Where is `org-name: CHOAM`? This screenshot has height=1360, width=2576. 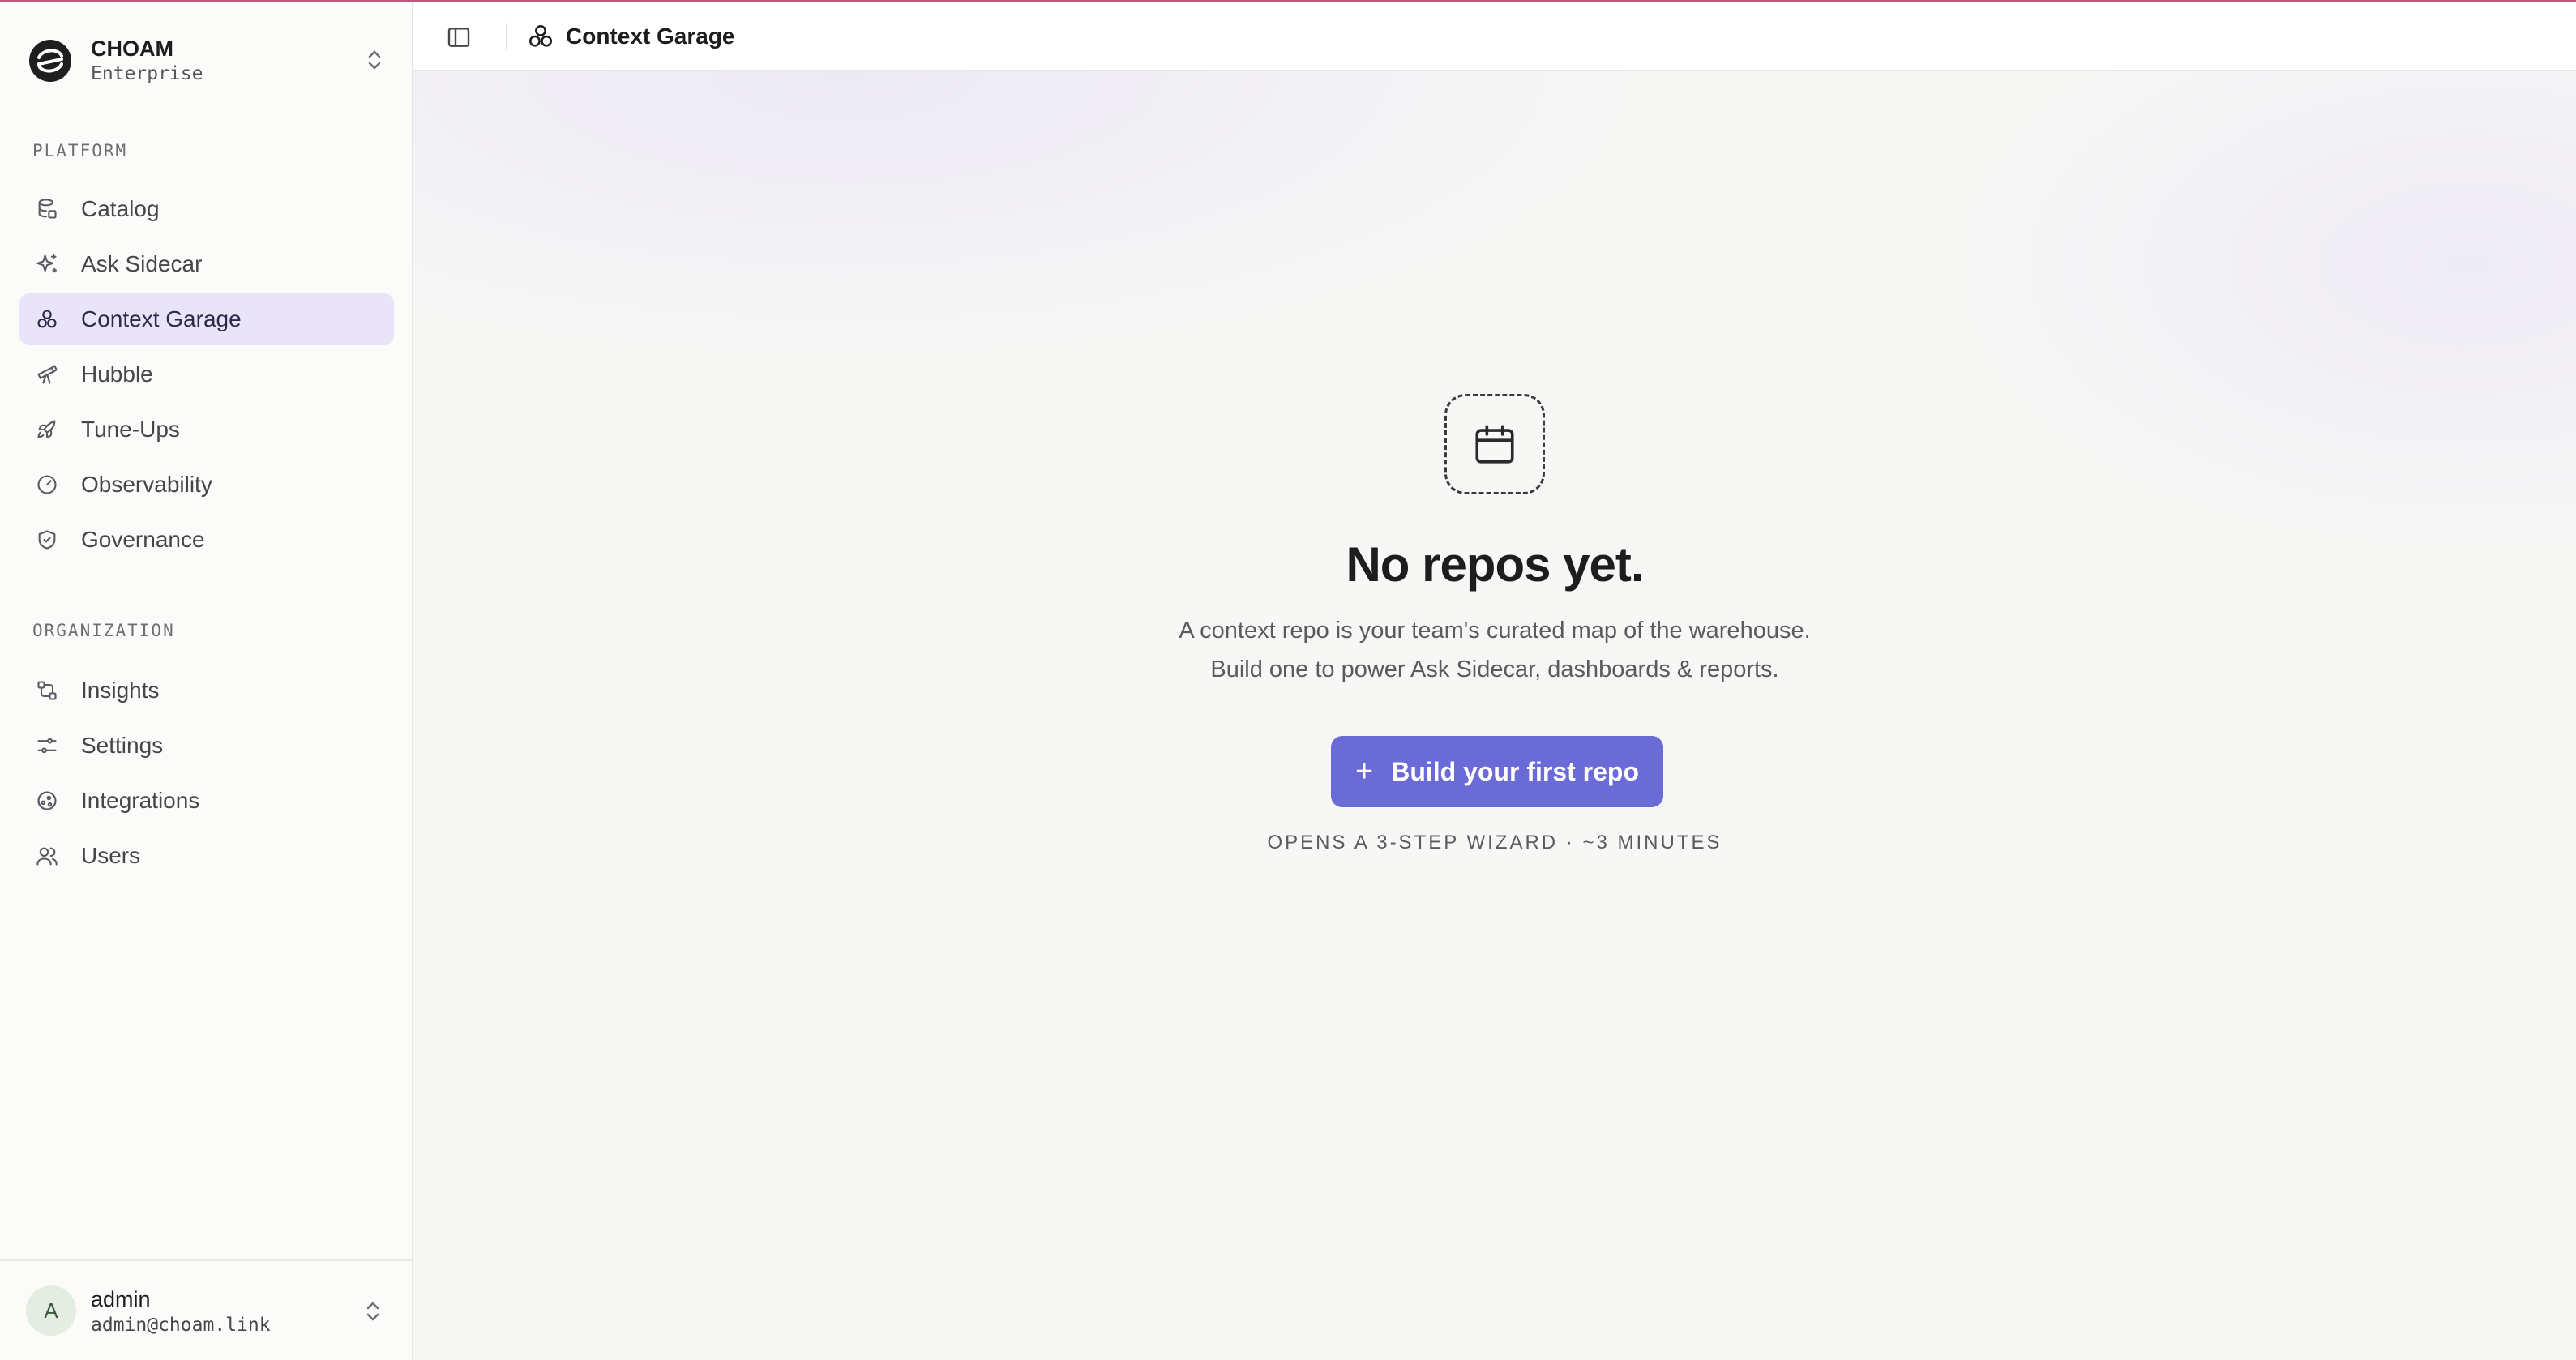 org-name: CHOAM is located at coordinates (132, 49).